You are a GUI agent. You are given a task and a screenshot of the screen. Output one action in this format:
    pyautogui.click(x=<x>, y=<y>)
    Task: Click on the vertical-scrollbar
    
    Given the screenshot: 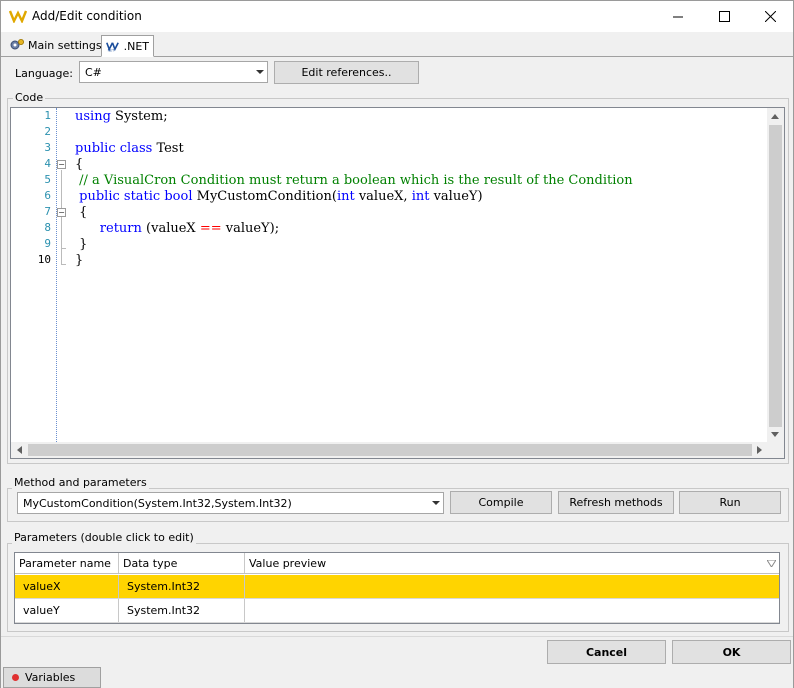 What is the action you would take?
    pyautogui.click(x=775, y=276)
    